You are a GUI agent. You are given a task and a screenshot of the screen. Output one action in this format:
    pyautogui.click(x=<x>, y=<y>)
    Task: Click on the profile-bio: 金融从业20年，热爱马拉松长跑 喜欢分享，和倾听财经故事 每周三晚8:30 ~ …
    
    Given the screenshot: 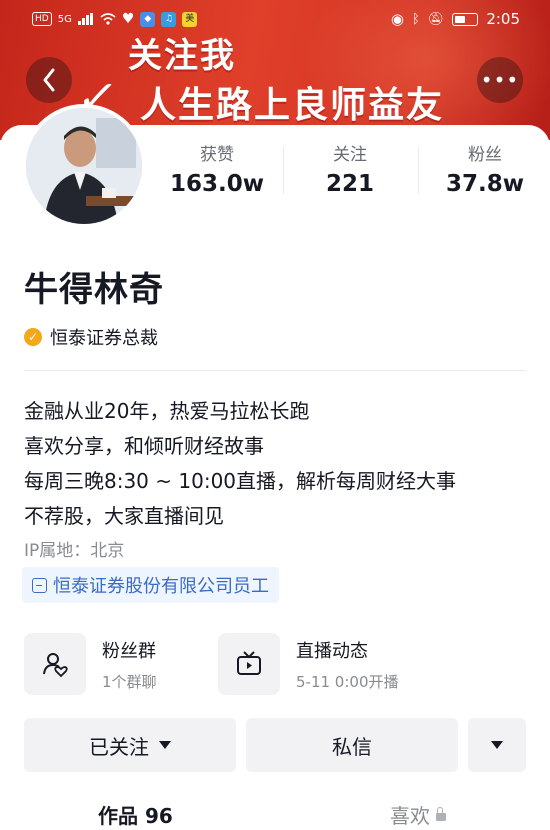 What is the action you would take?
    pyautogui.click(x=240, y=464)
    